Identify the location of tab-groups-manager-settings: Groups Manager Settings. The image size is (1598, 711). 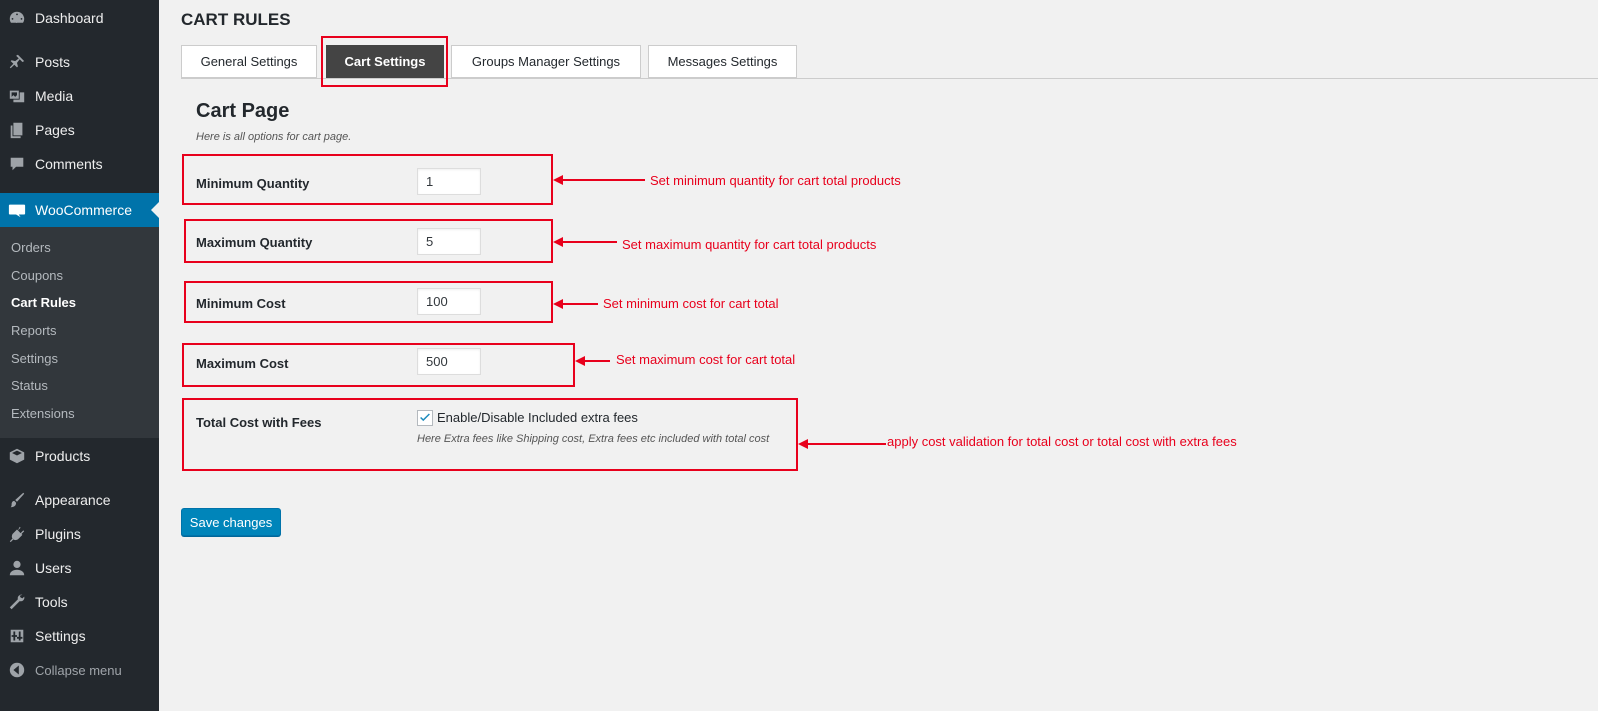
(546, 61).